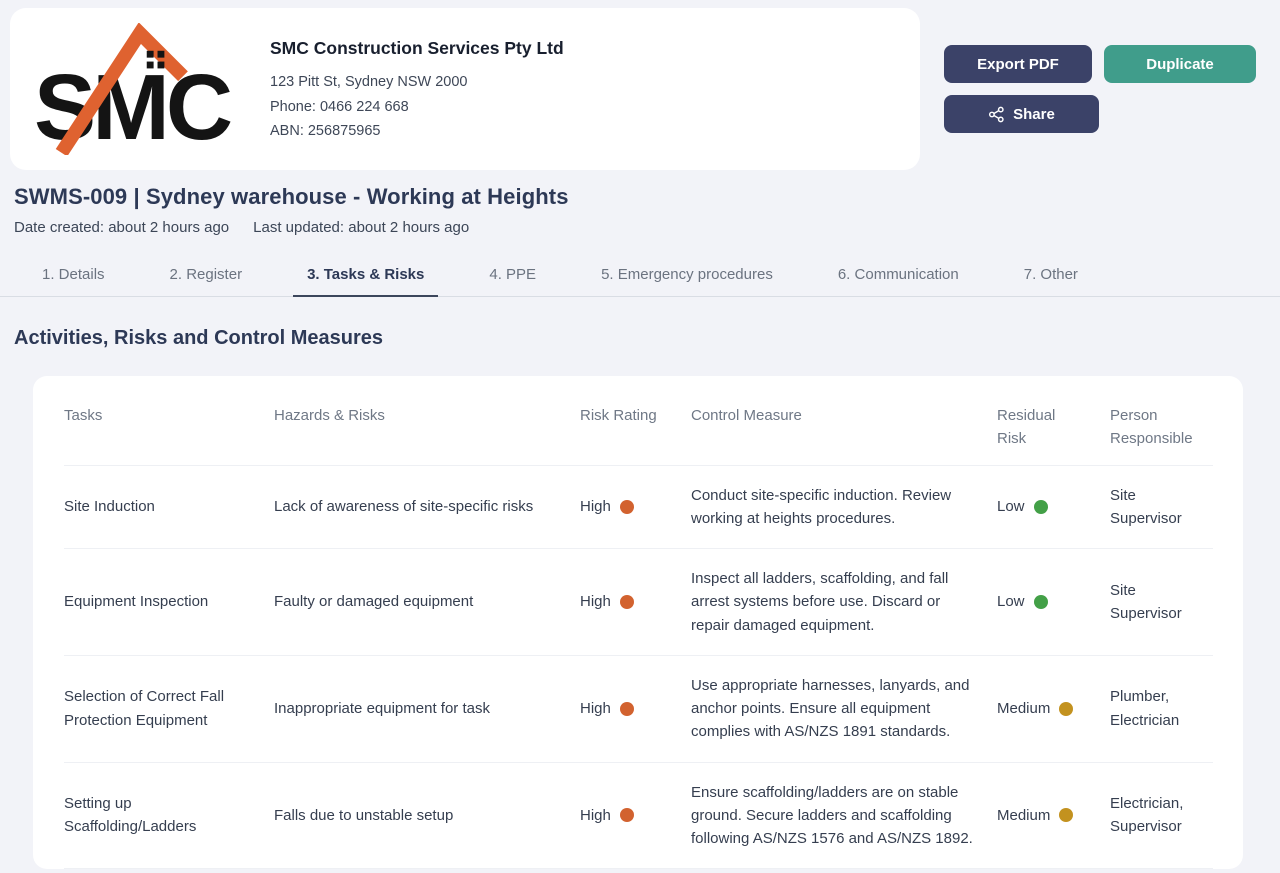 Image resolution: width=1280 pixels, height=873 pixels. I want to click on col-header-control-measure: Control Measure, so click(746, 415).